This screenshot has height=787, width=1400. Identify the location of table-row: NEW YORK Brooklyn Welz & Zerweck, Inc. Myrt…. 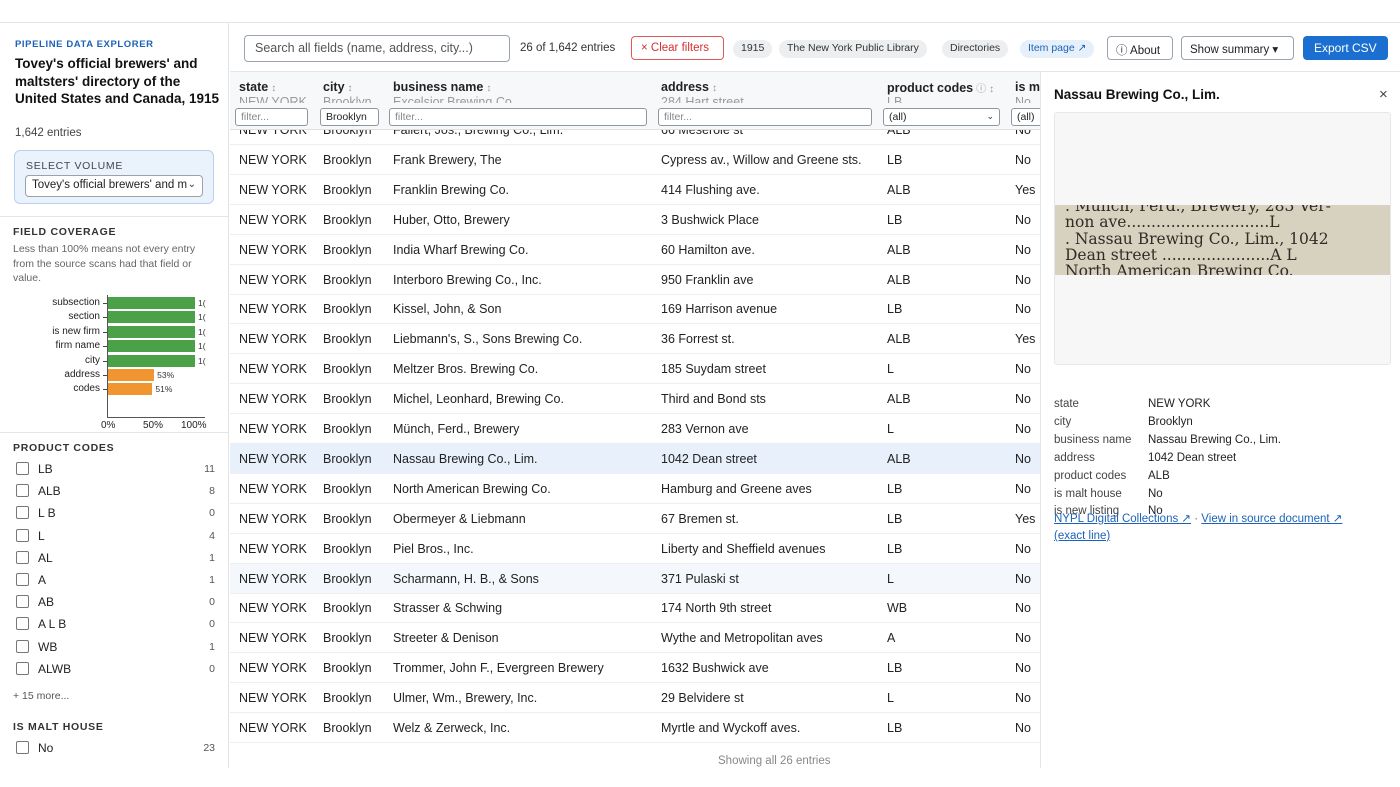
(635, 728).